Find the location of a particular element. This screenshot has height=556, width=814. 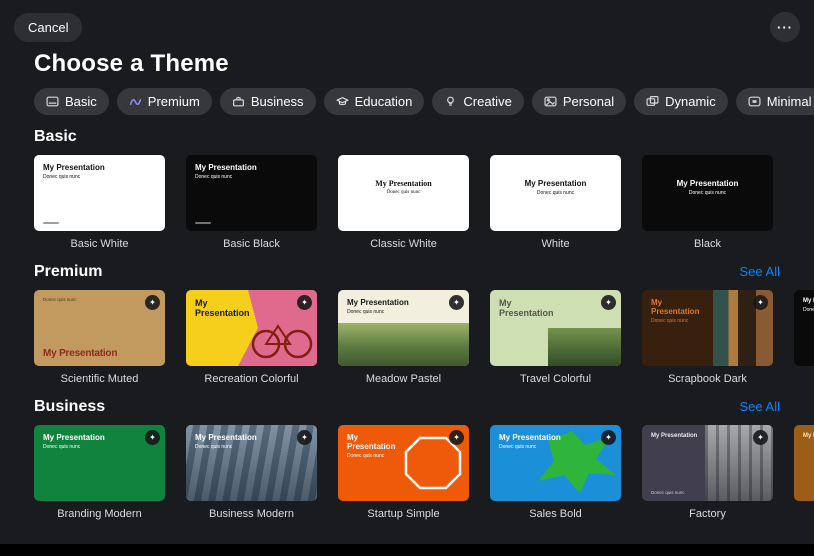

ellipsis-icon: ··· is located at coordinates (785, 27).